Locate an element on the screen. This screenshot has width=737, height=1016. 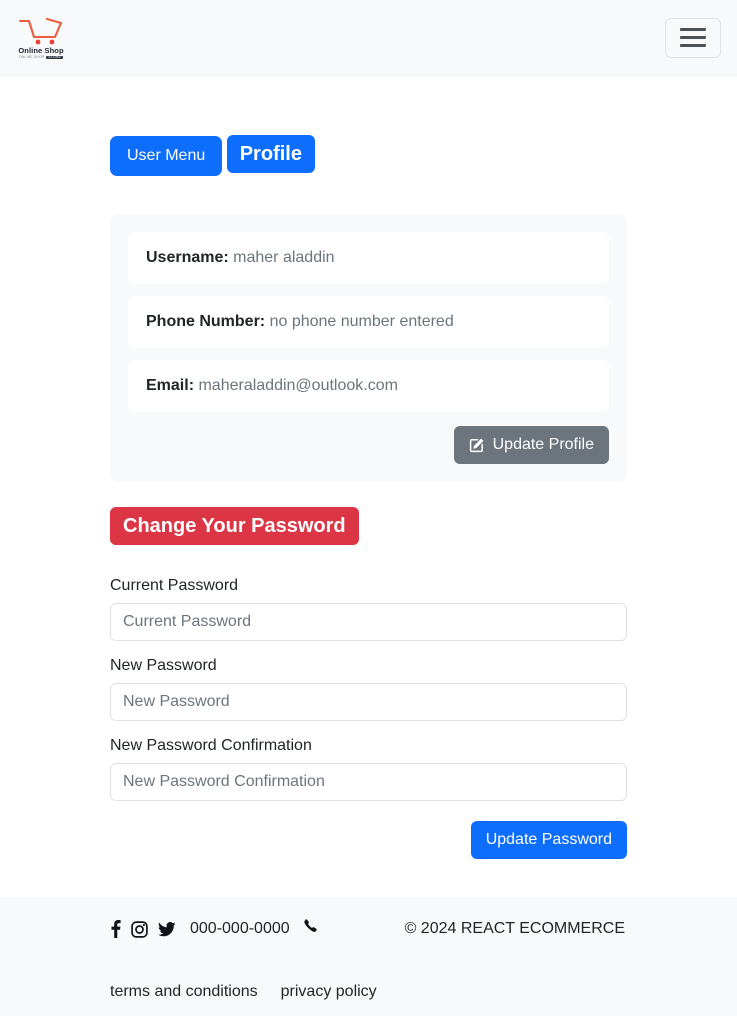
profile-field-email: Email: maheraladdin@outlook.com is located at coordinates (368, 385).